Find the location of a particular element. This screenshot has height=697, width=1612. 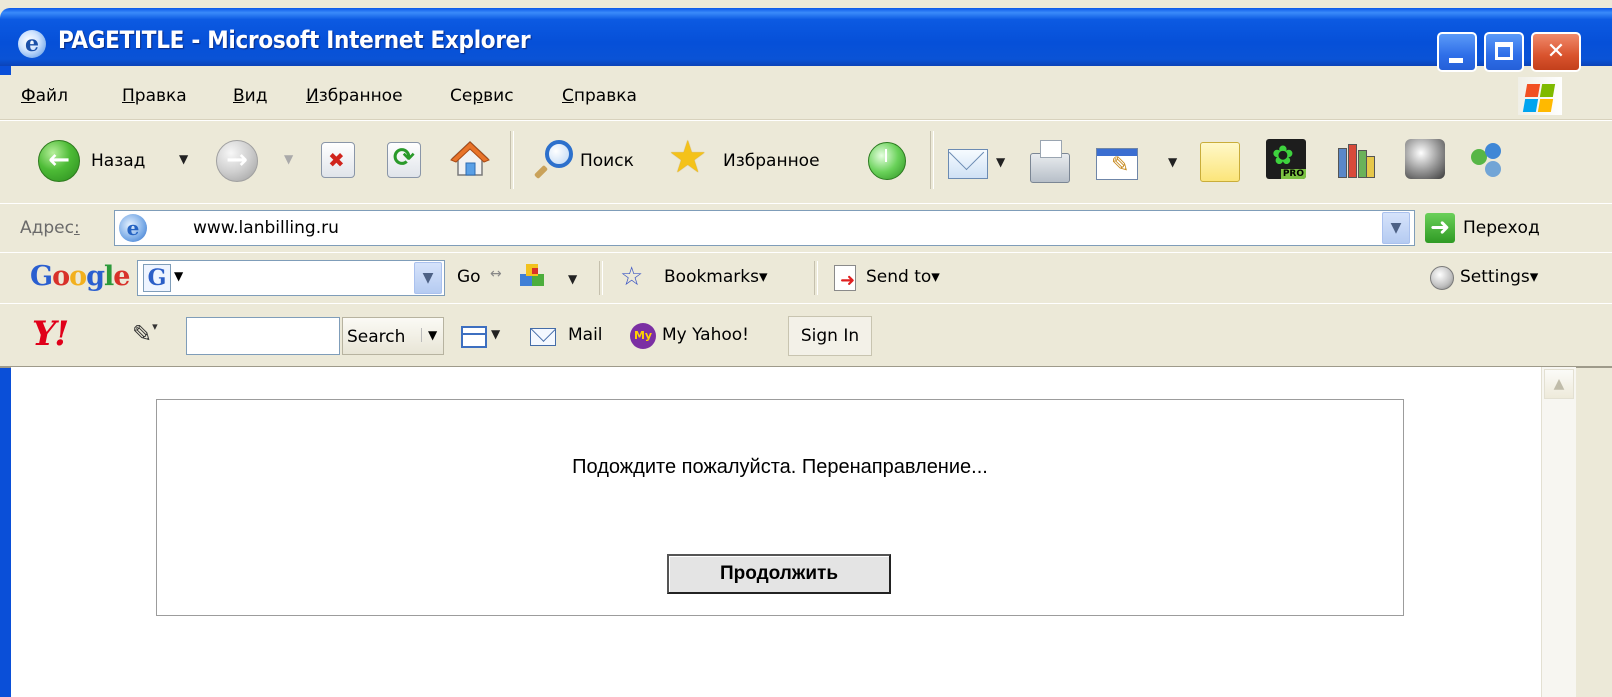

page-ie-icon: e is located at coordinates (133, 228).